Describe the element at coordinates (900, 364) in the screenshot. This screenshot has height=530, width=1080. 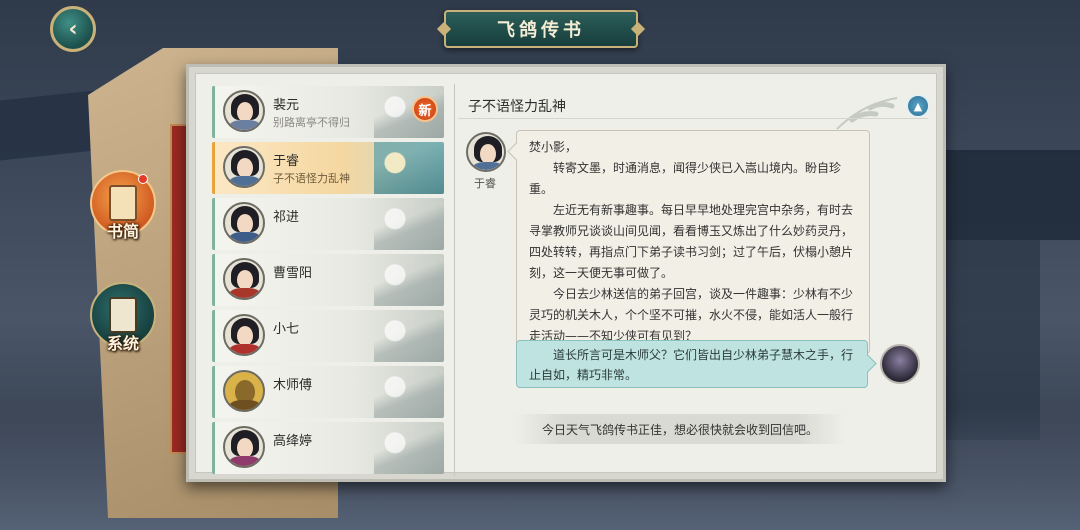
I see `player-avatar` at that location.